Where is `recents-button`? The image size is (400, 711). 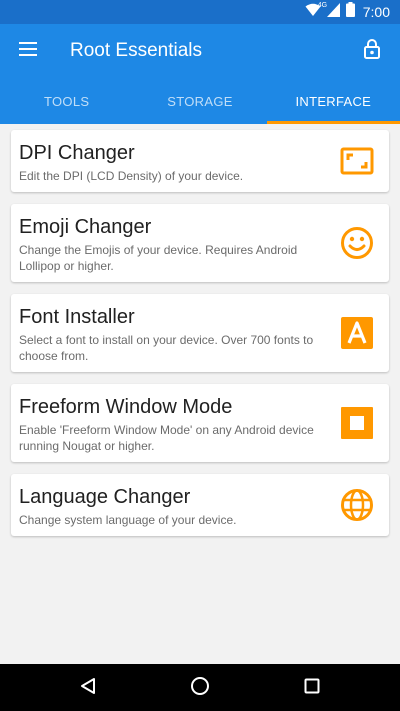 recents-button is located at coordinates (312, 688).